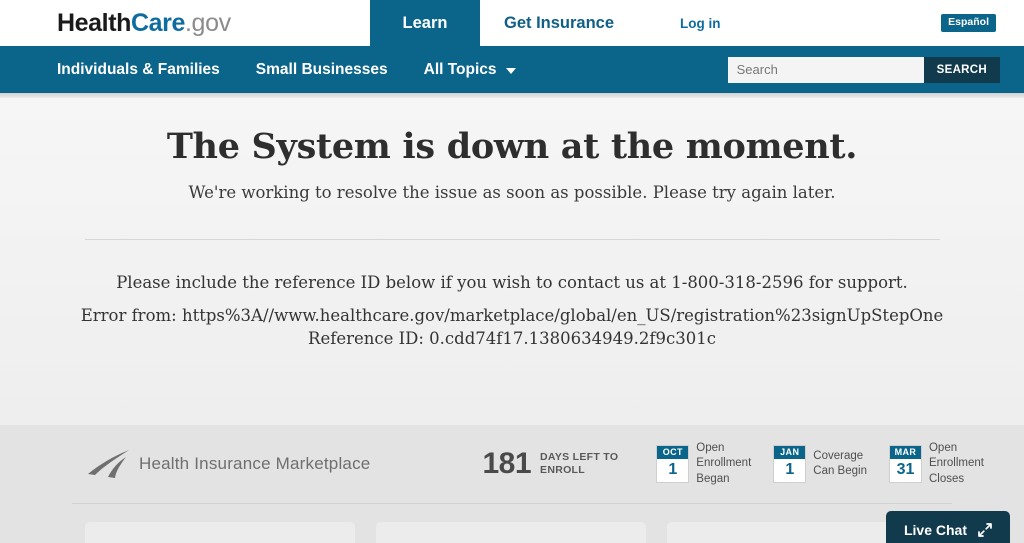  Describe the element at coordinates (108, 464) in the screenshot. I see `marketplace-swoosh-icon` at that location.